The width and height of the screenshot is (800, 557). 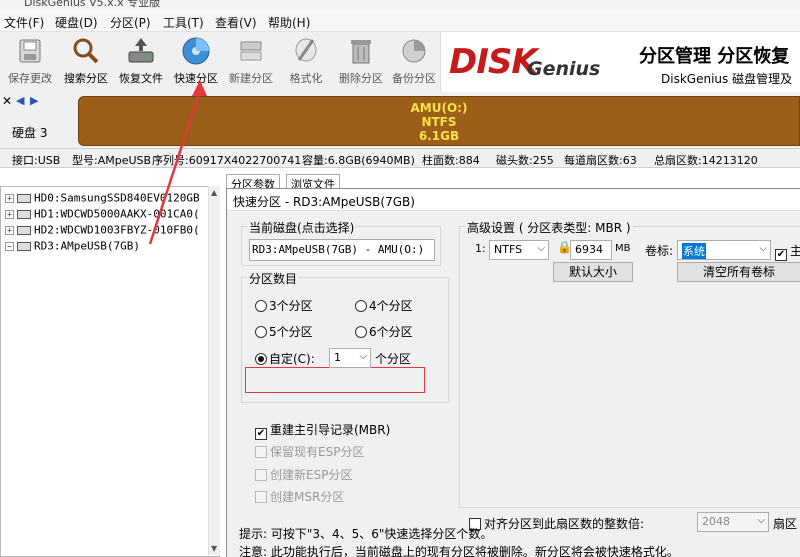 I want to click on toolbar: 保存更改 搜索分区 恢复文件 快速分区 新建分区 格式化 删除分区 备份分区, so click(x=220, y=62).